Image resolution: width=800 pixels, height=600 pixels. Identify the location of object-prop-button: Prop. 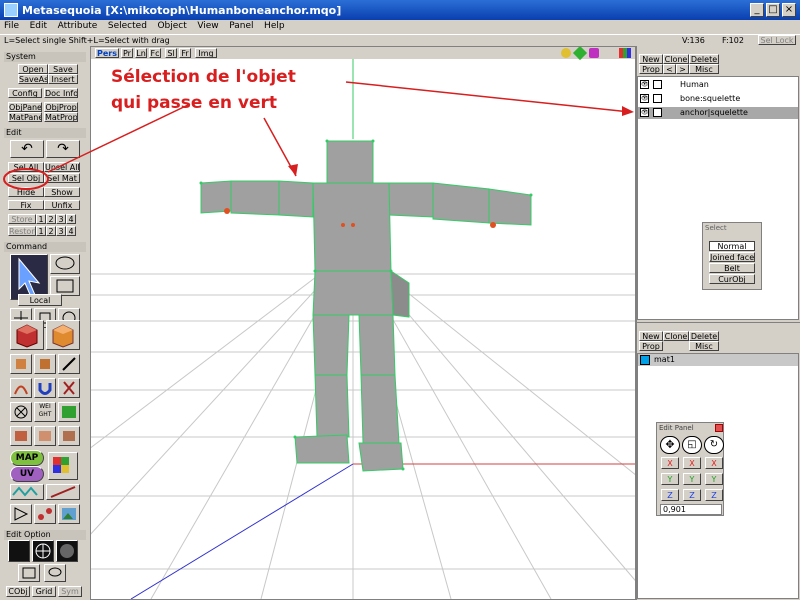
(651, 69).